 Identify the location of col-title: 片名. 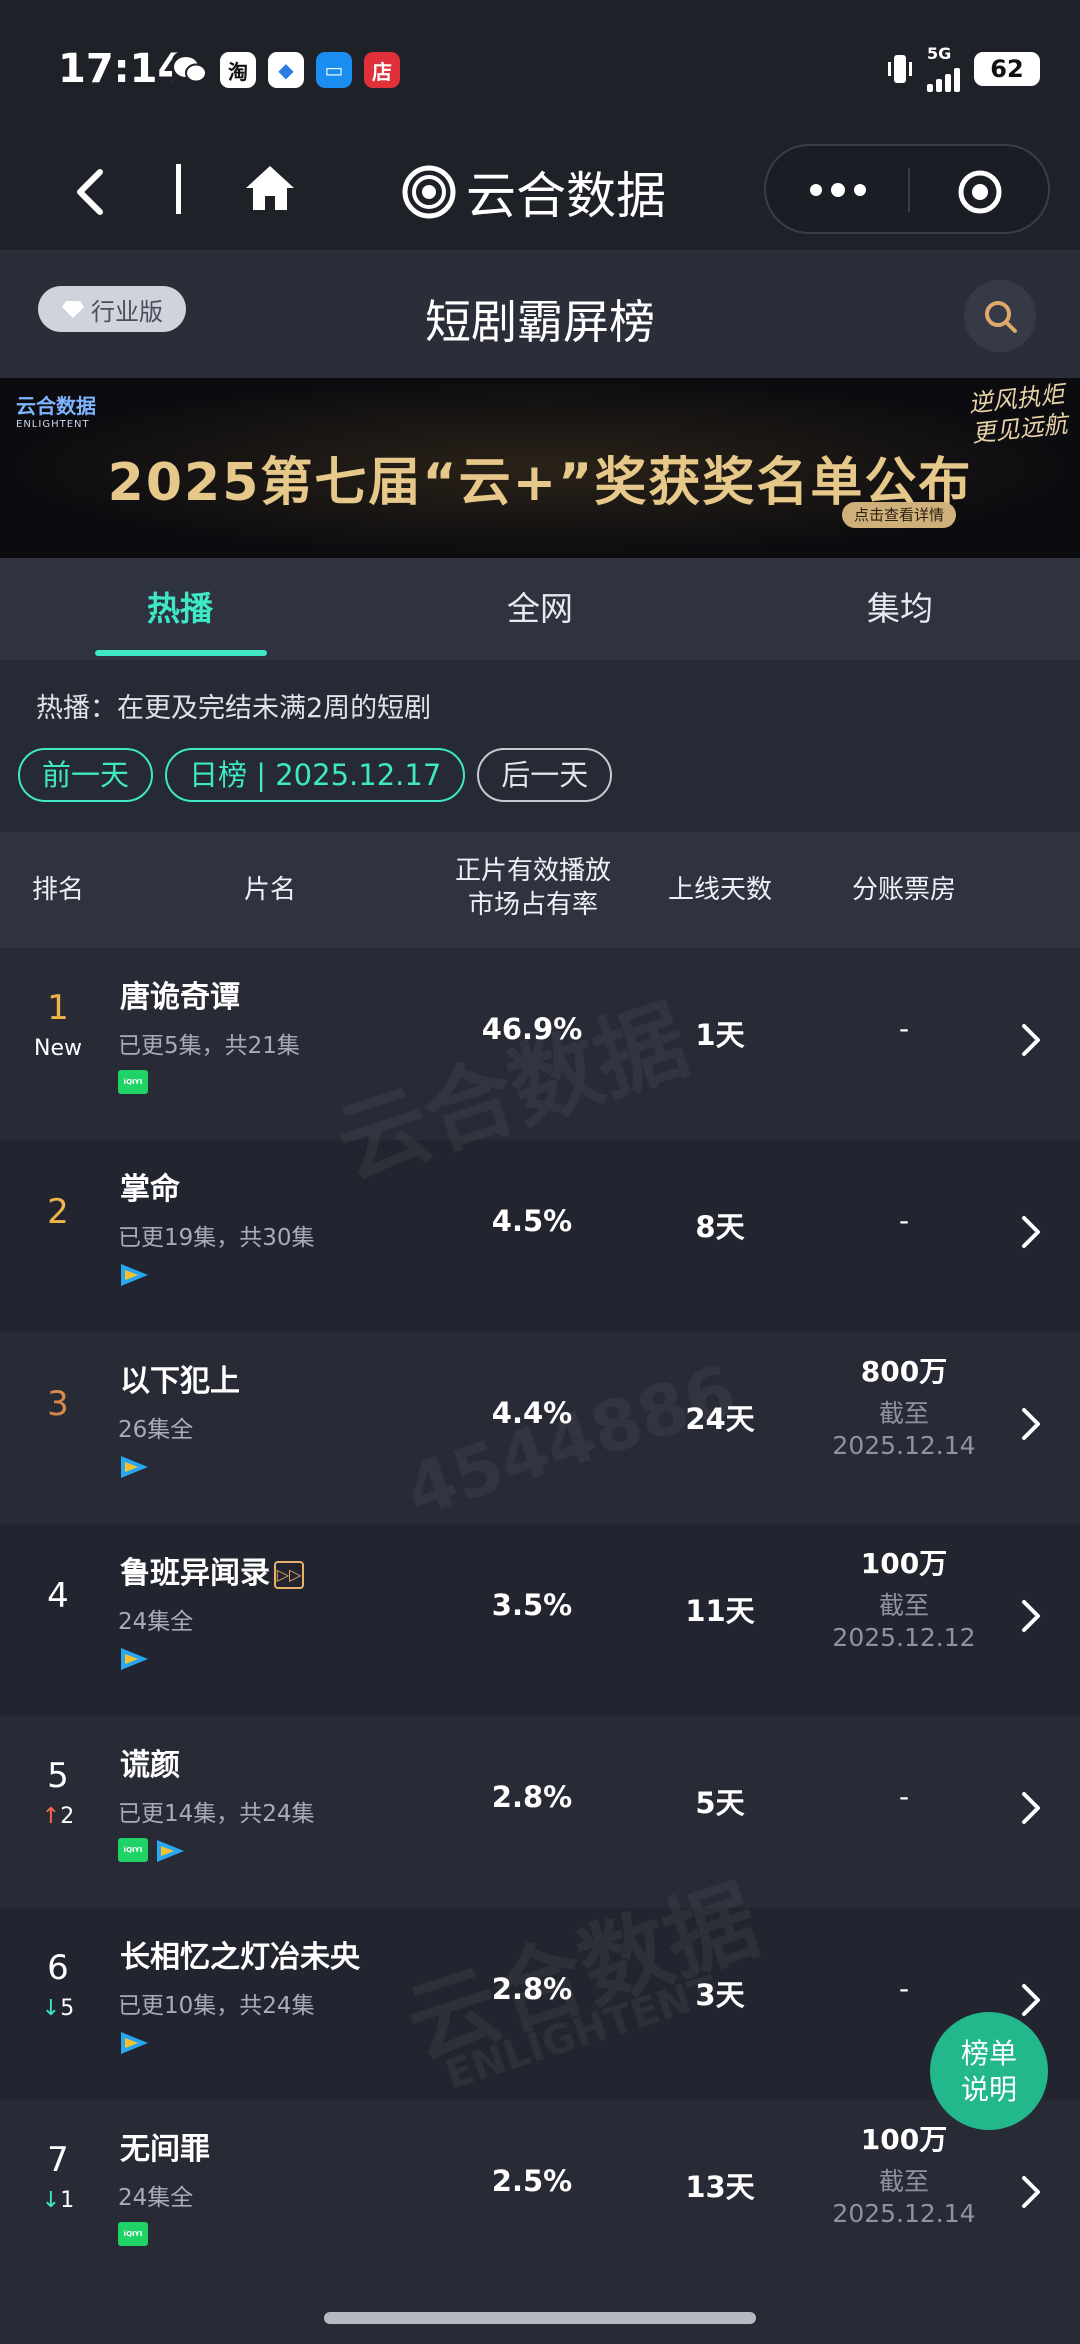
(269, 890).